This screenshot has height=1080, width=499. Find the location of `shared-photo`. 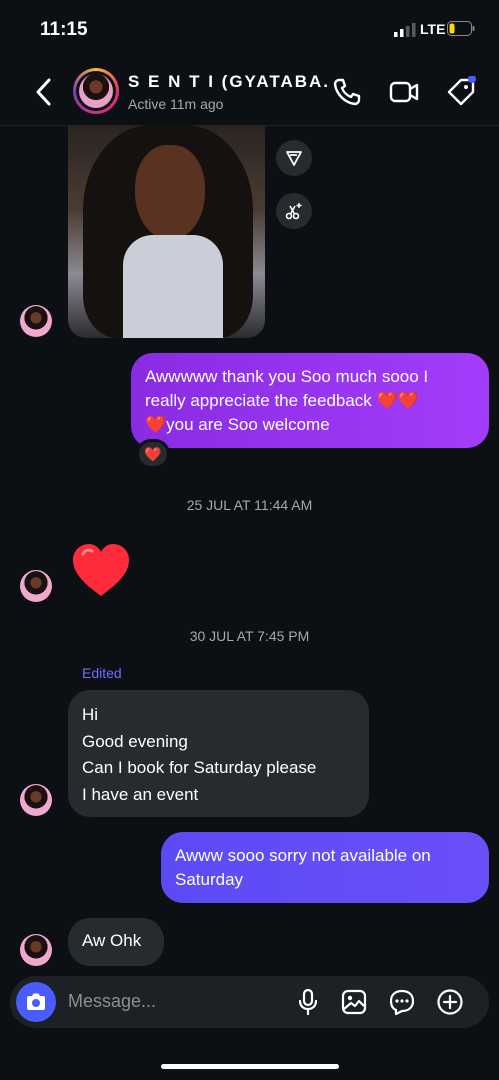

shared-photo is located at coordinates (166, 231).